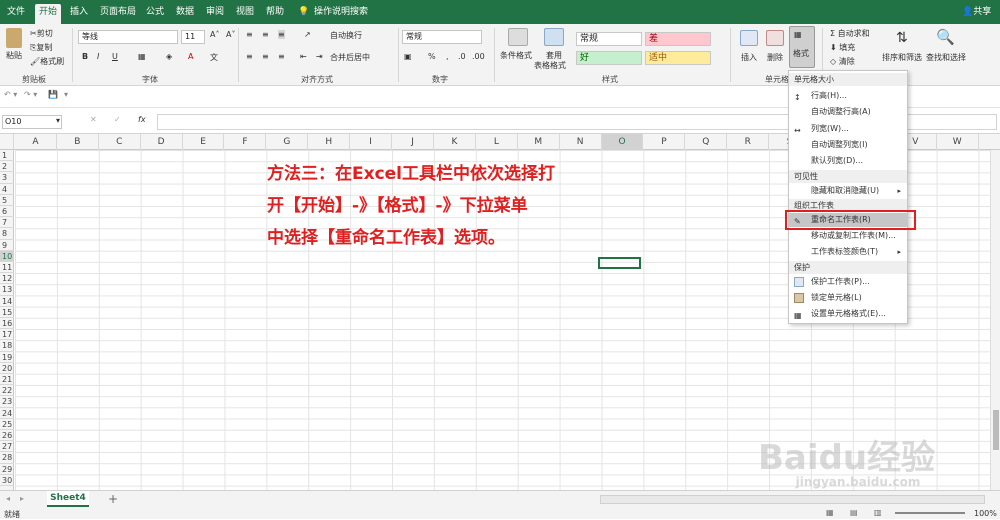 This screenshot has width=1000, height=520. What do you see at coordinates (554, 37) in the screenshot?
I see `table-format-icon` at bounding box center [554, 37].